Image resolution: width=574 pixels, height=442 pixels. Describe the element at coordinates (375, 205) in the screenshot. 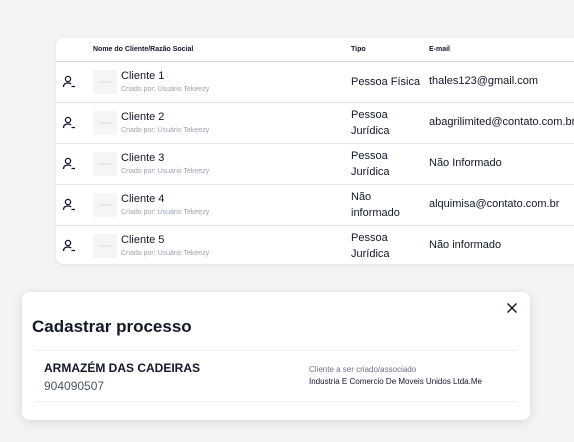

I see `client-type: Não informado` at that location.